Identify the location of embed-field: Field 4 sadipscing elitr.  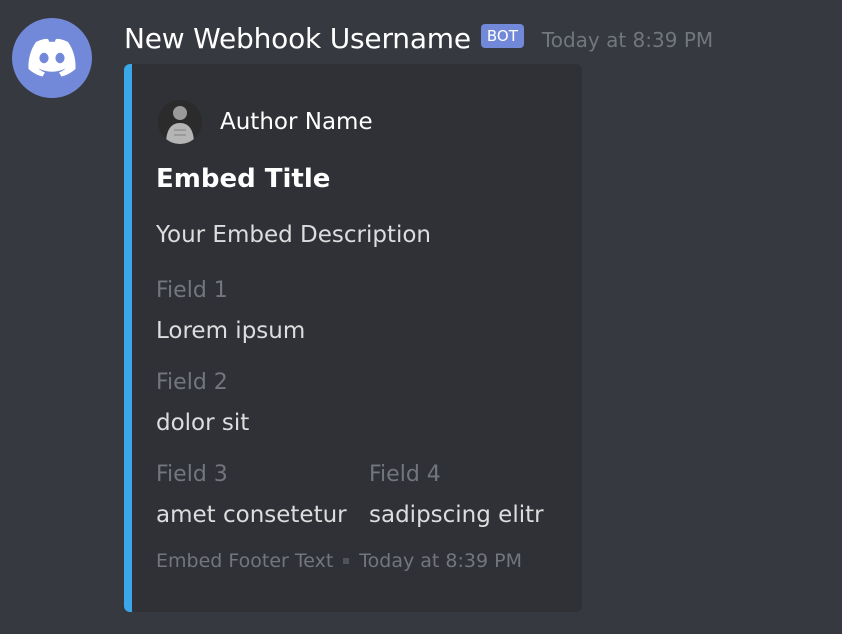
(456, 495).